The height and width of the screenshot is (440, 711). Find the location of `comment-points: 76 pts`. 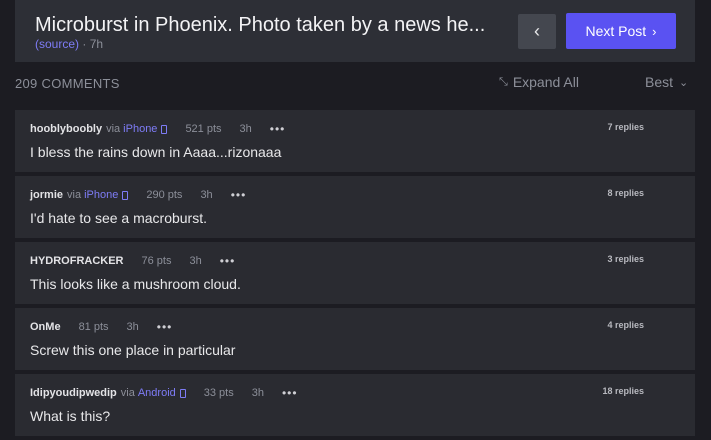

comment-points: 76 pts is located at coordinates (156, 261).